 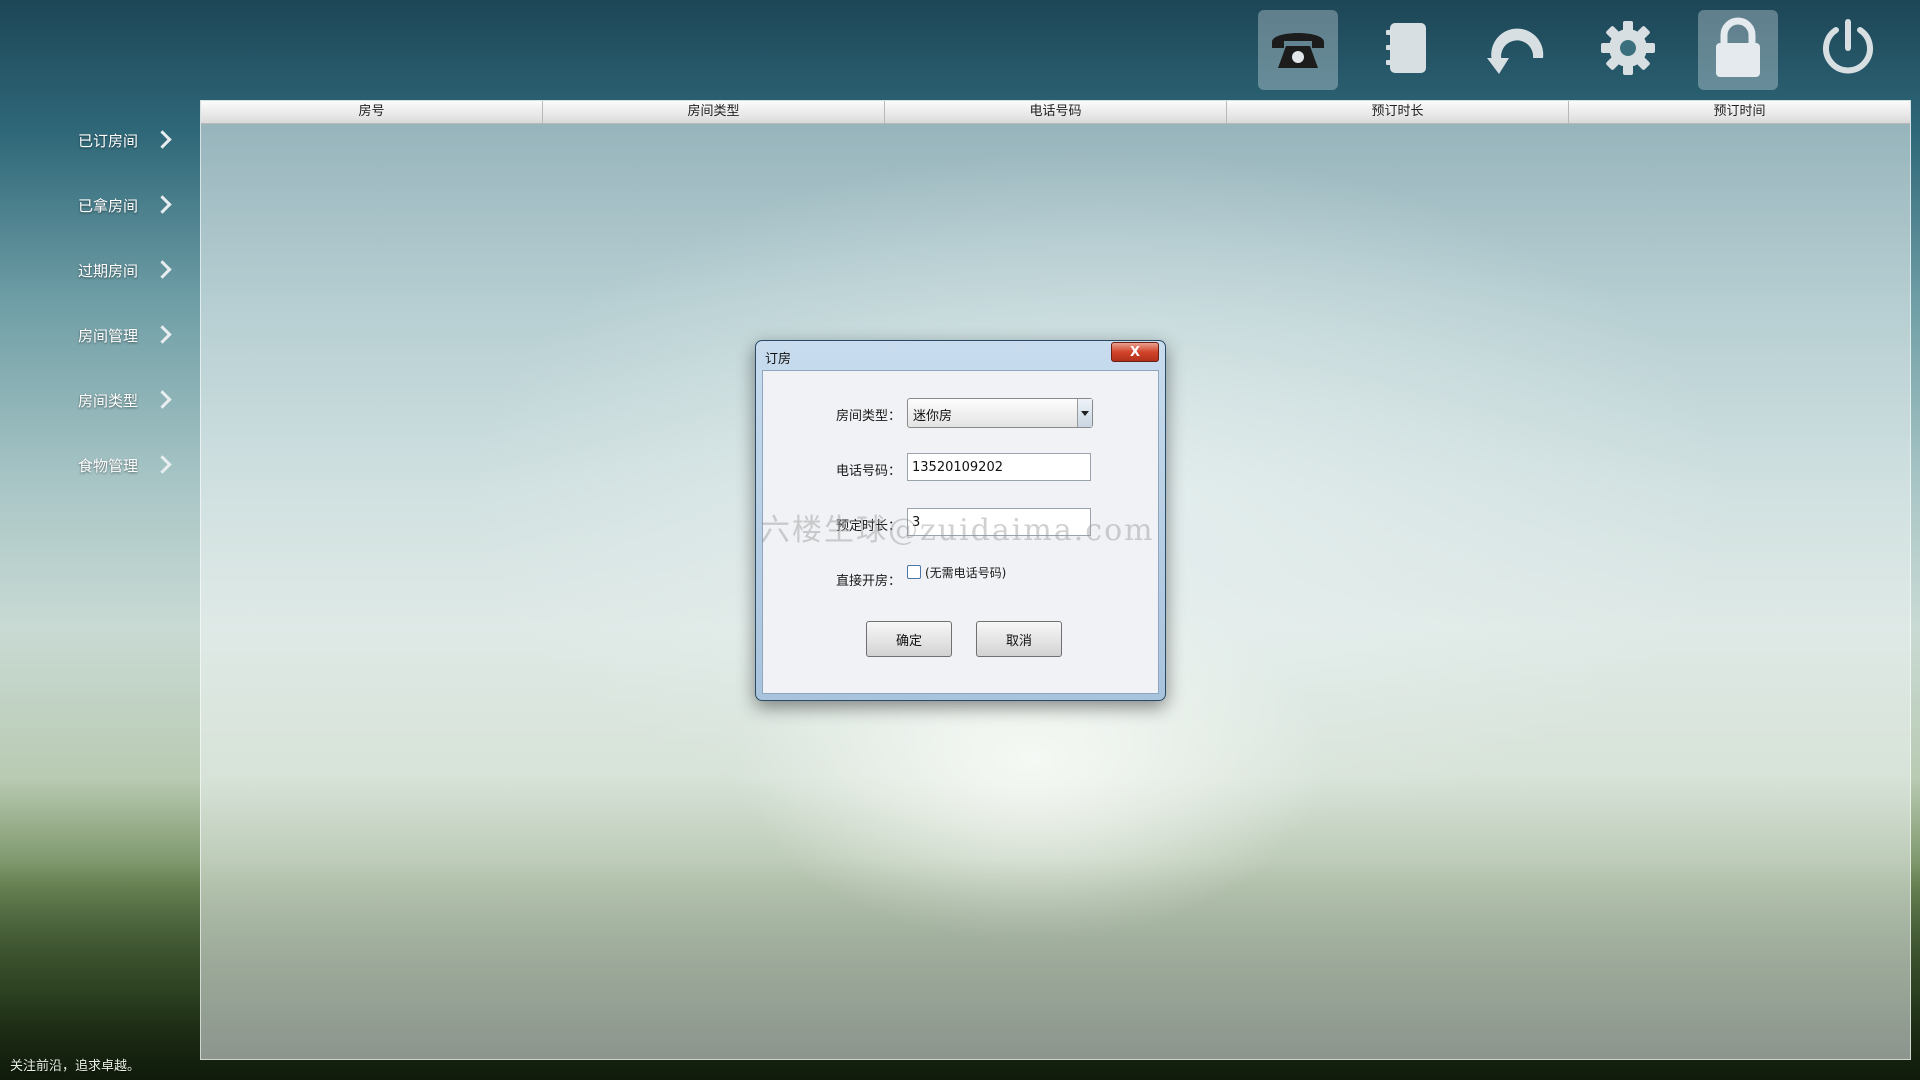 I want to click on room-type-label: 房间类型：, so click(x=868, y=416).